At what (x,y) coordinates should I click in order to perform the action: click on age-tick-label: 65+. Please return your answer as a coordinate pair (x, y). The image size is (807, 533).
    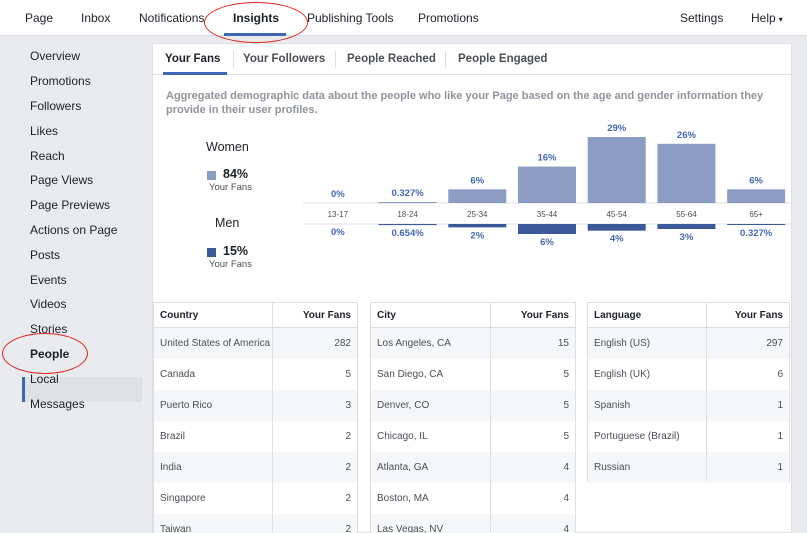
    Looking at the image, I should click on (756, 214).